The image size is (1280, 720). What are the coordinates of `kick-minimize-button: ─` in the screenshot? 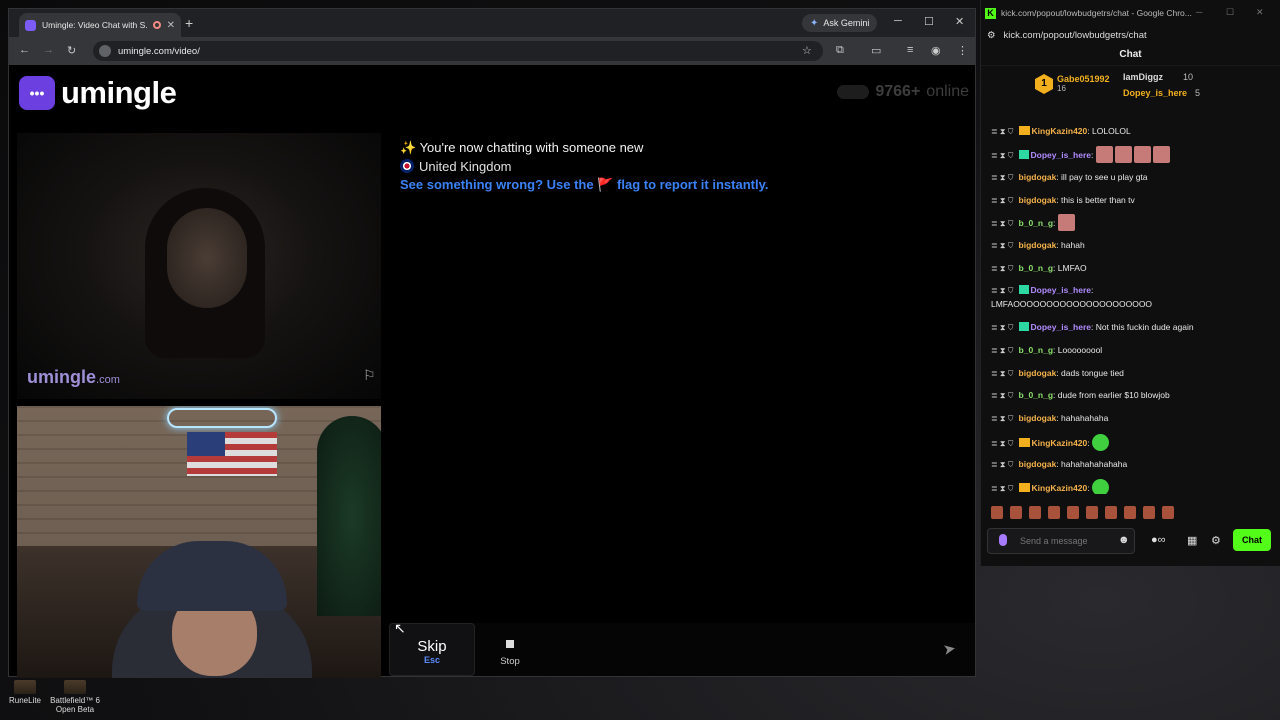 It's located at (1199, 12).